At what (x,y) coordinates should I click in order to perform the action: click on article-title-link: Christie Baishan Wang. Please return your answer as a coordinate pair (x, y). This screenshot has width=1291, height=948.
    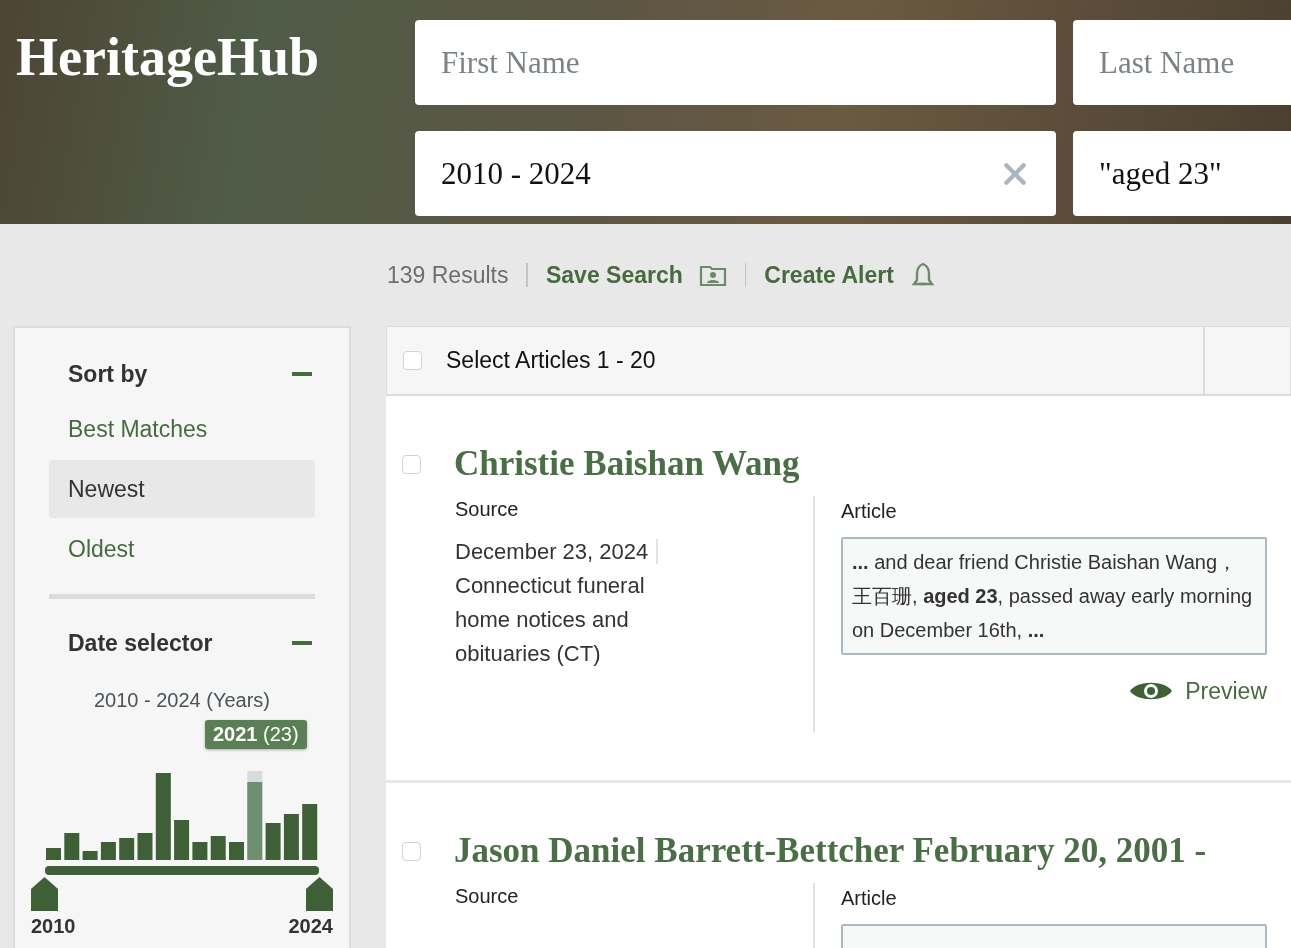
    Looking at the image, I should click on (627, 464).